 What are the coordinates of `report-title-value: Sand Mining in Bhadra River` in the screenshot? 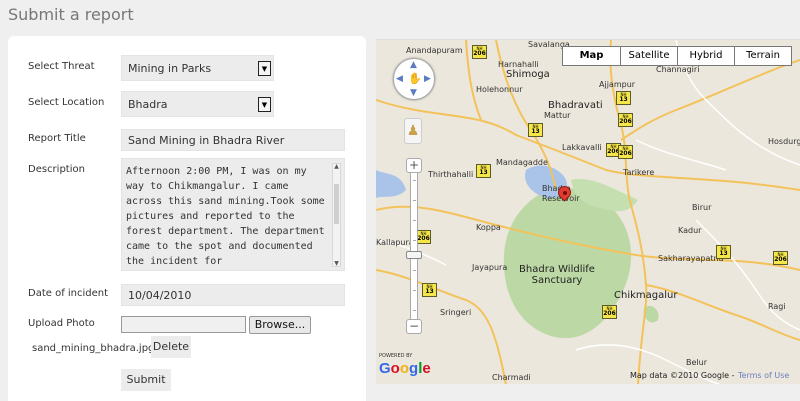 It's located at (206, 140).